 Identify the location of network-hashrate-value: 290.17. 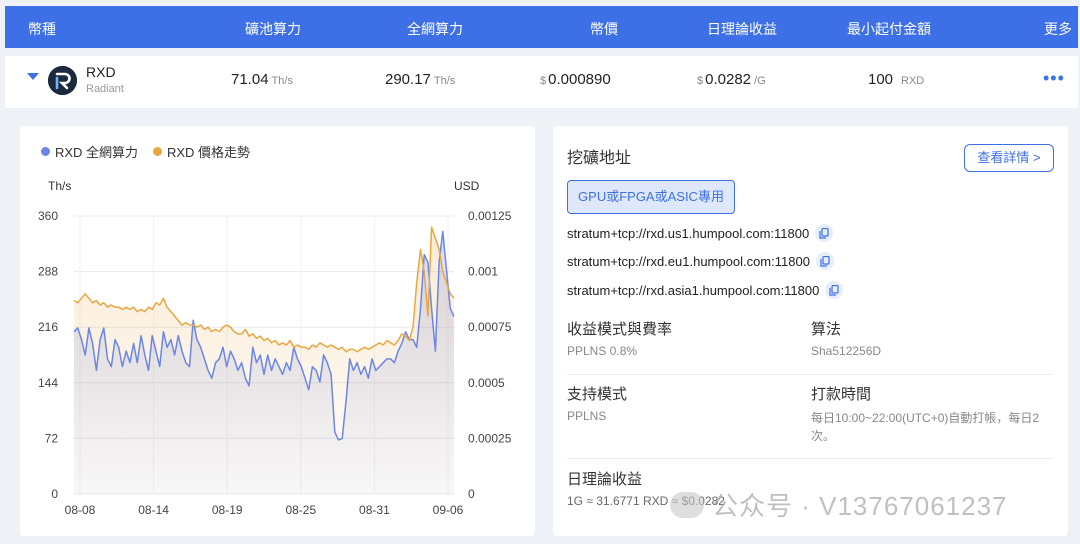
(408, 79).